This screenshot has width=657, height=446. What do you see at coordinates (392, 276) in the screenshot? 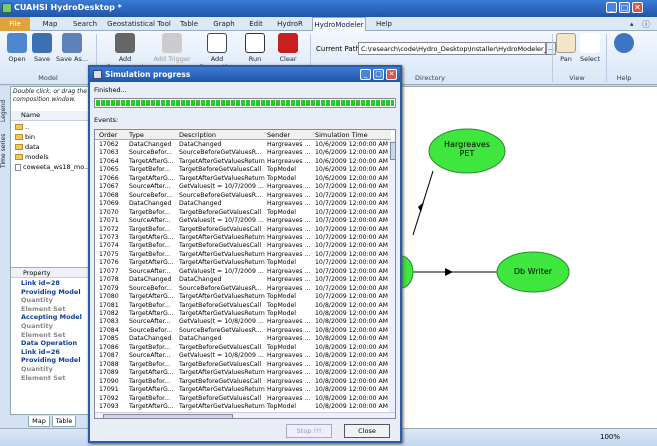
I see `vertical-scrollbar` at bounding box center [392, 276].